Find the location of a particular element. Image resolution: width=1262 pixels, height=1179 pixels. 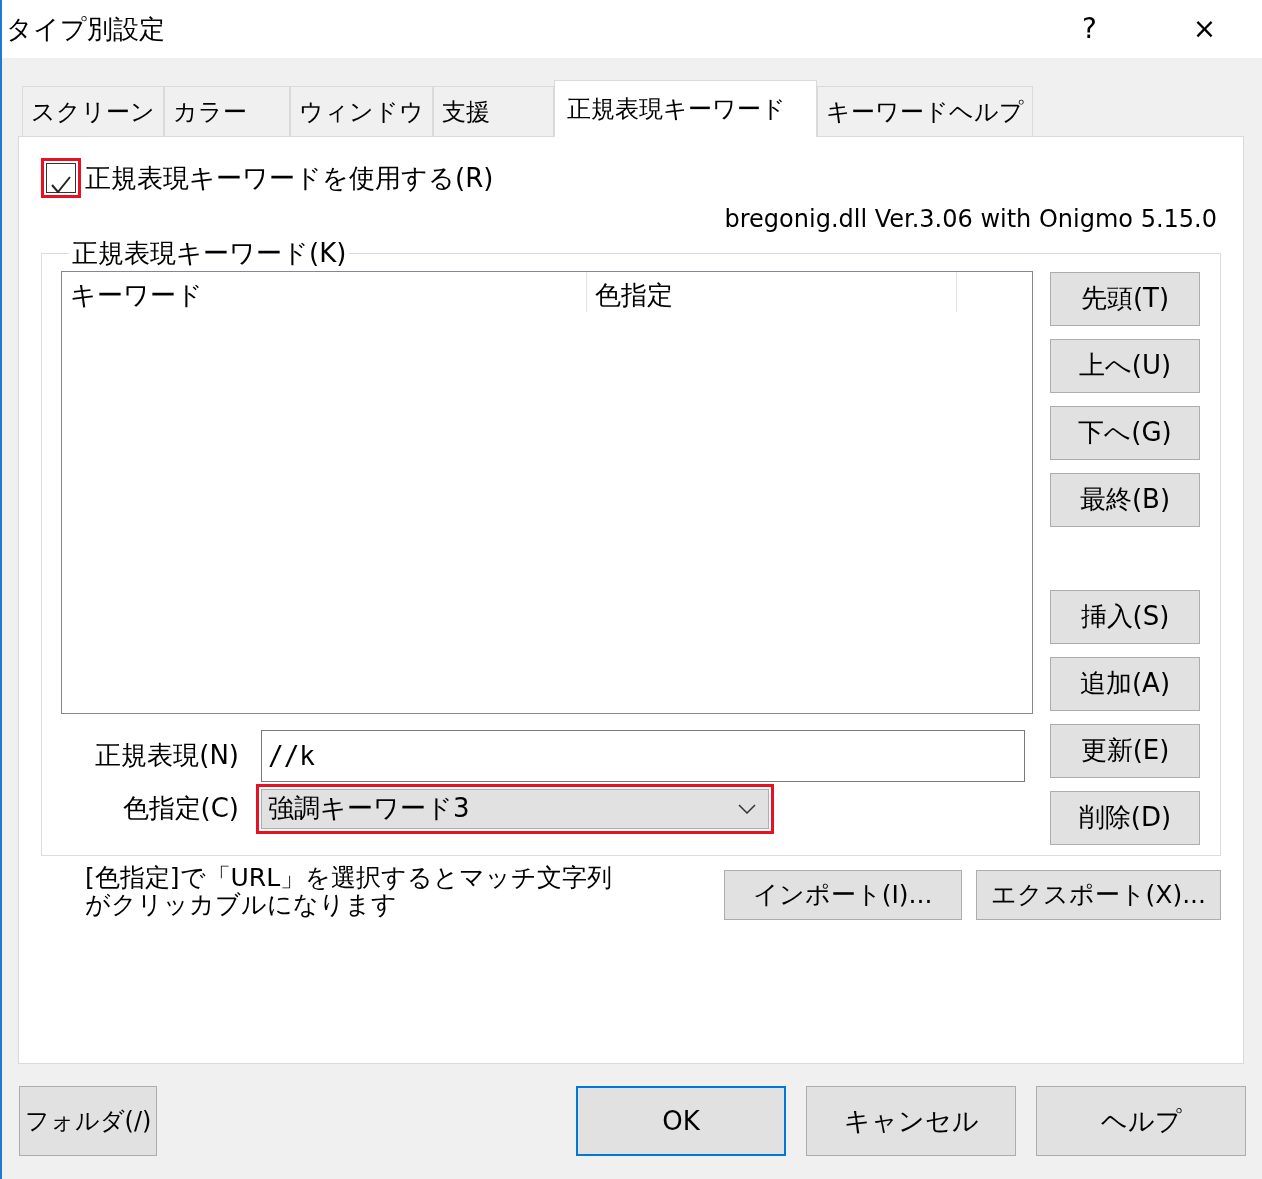

chevron-down-icon is located at coordinates (747, 808).